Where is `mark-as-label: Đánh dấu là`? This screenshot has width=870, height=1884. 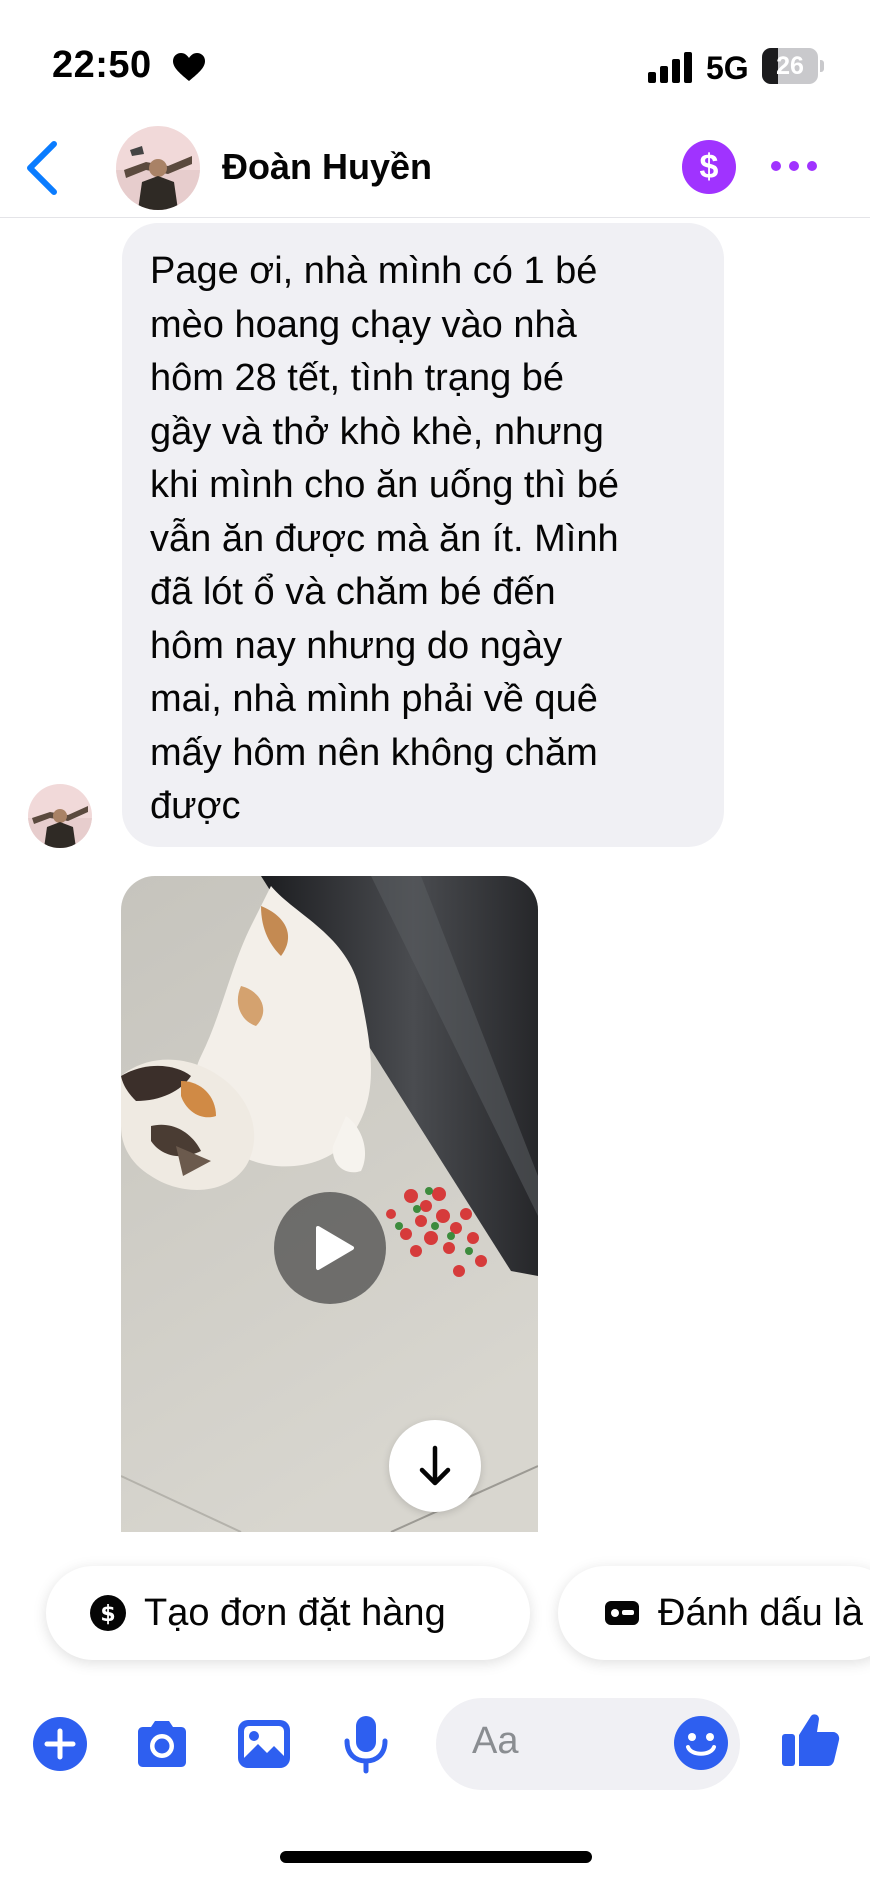
mark-as-label: Đánh dấu là is located at coordinates (760, 1612).